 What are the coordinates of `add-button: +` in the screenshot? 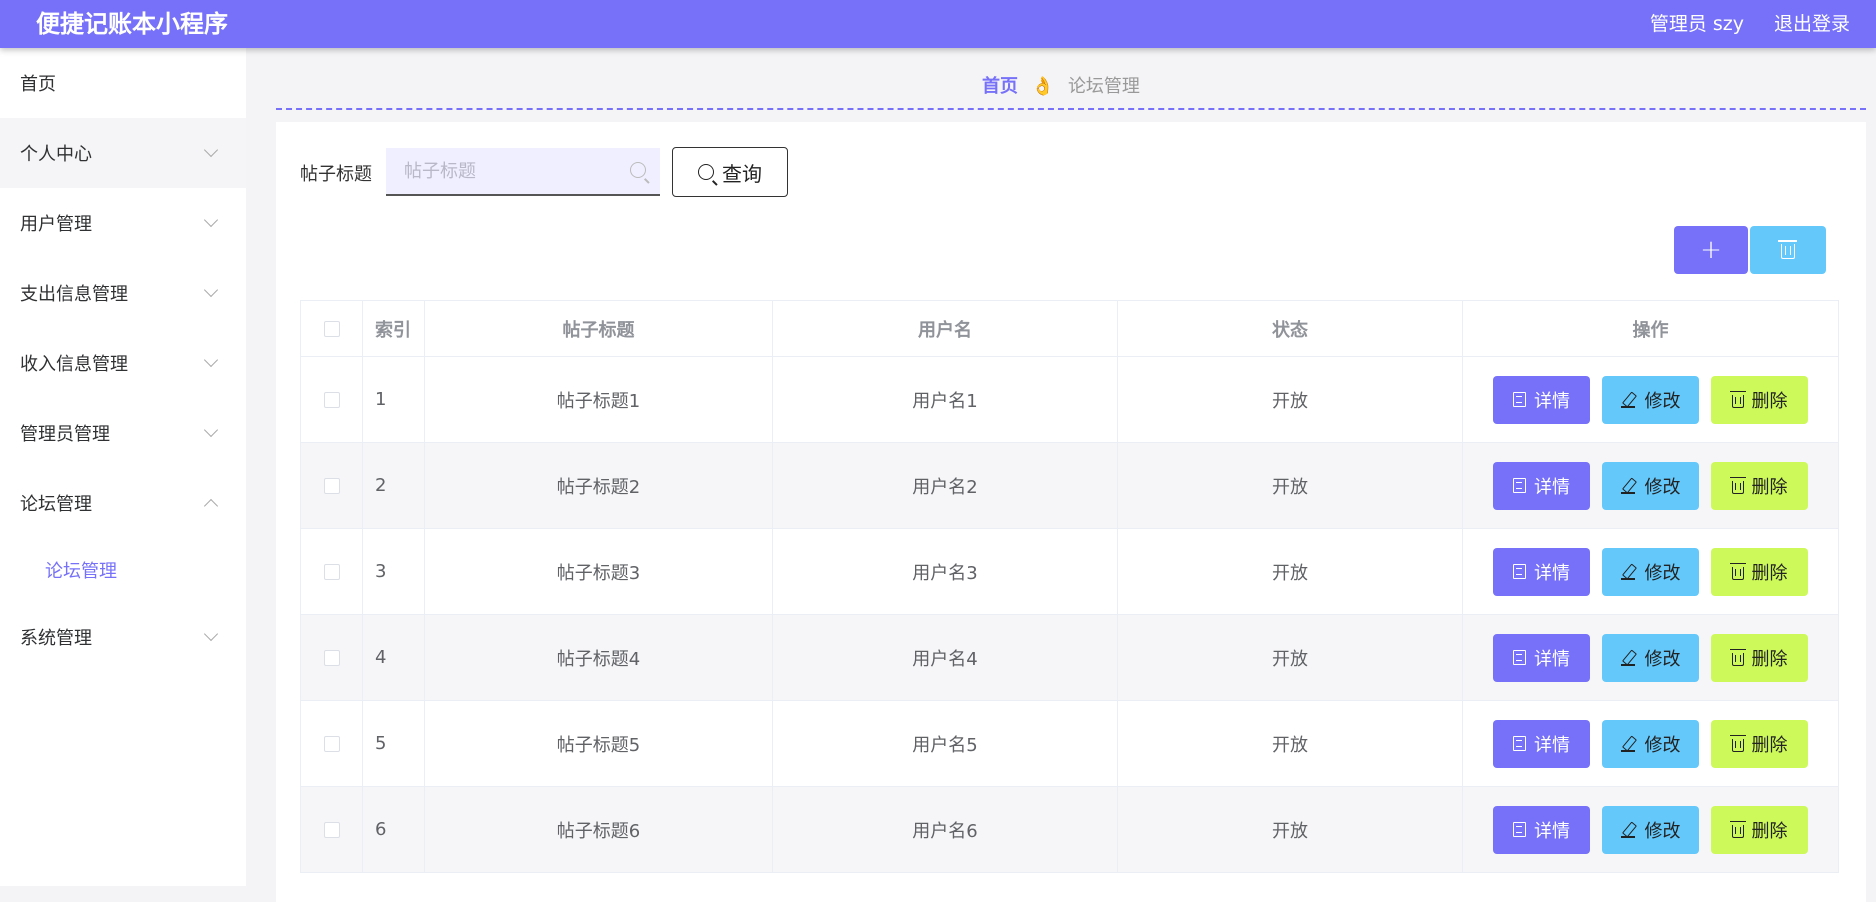 It's located at (1711, 250).